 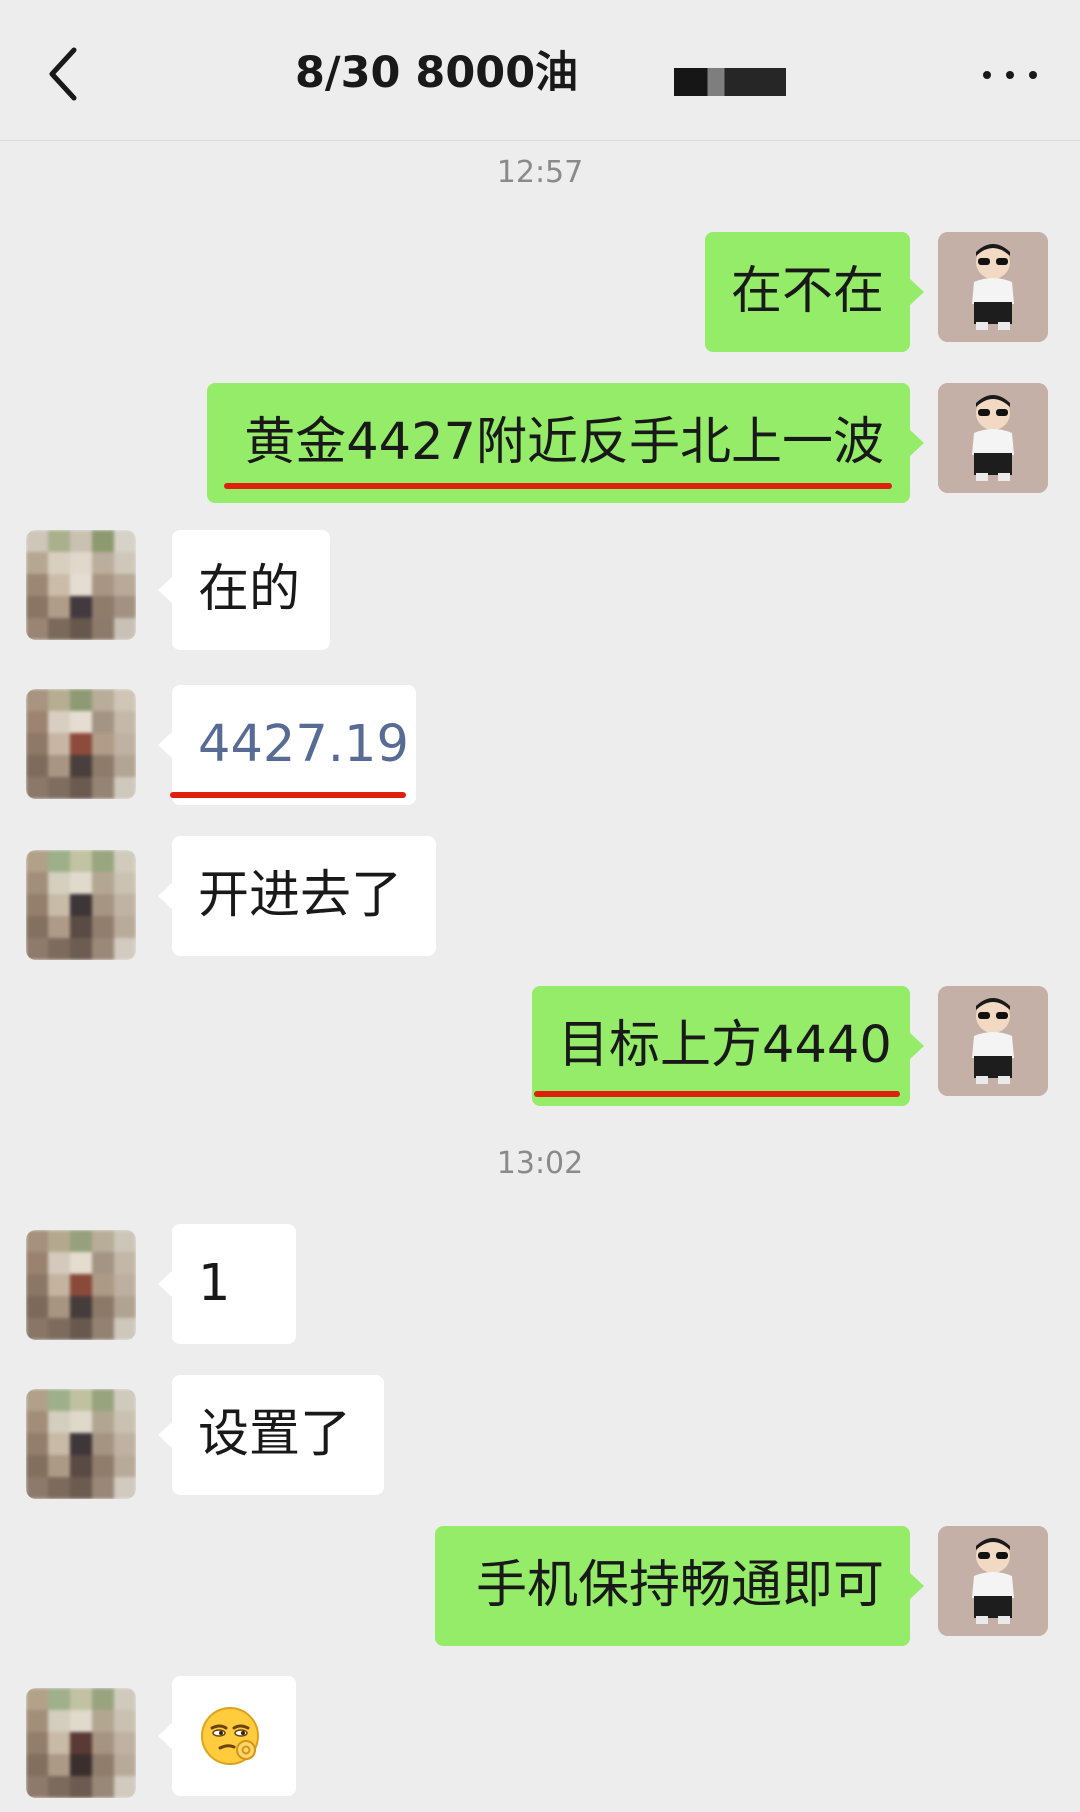 What do you see at coordinates (249, 589) in the screenshot?
I see `message-text: 在的` at bounding box center [249, 589].